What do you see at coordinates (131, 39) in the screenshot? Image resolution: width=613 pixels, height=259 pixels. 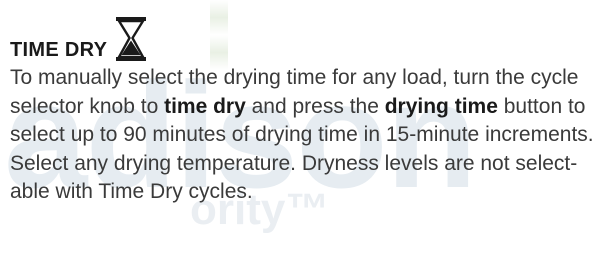 I see `hourglass-icon` at bounding box center [131, 39].